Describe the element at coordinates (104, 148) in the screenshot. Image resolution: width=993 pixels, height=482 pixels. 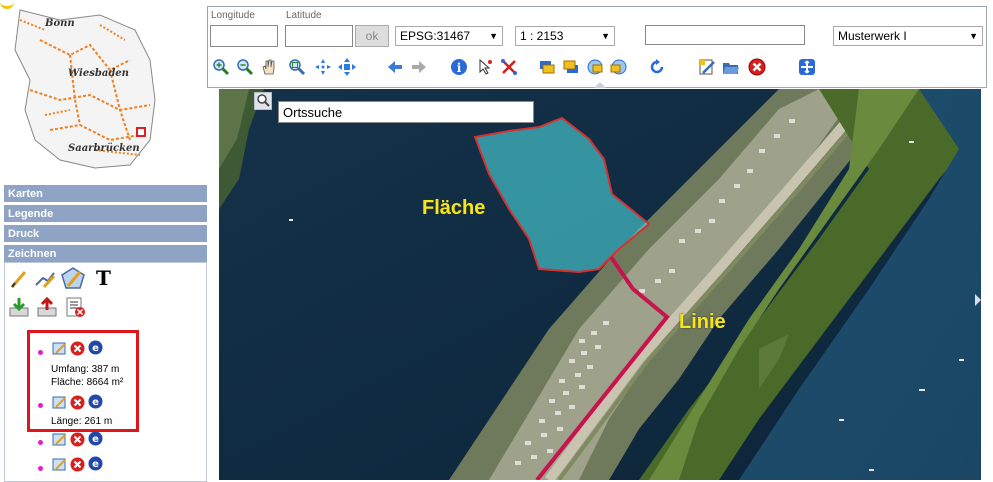
I see `overview-city-saarbruecken: Saarbrücken` at that location.